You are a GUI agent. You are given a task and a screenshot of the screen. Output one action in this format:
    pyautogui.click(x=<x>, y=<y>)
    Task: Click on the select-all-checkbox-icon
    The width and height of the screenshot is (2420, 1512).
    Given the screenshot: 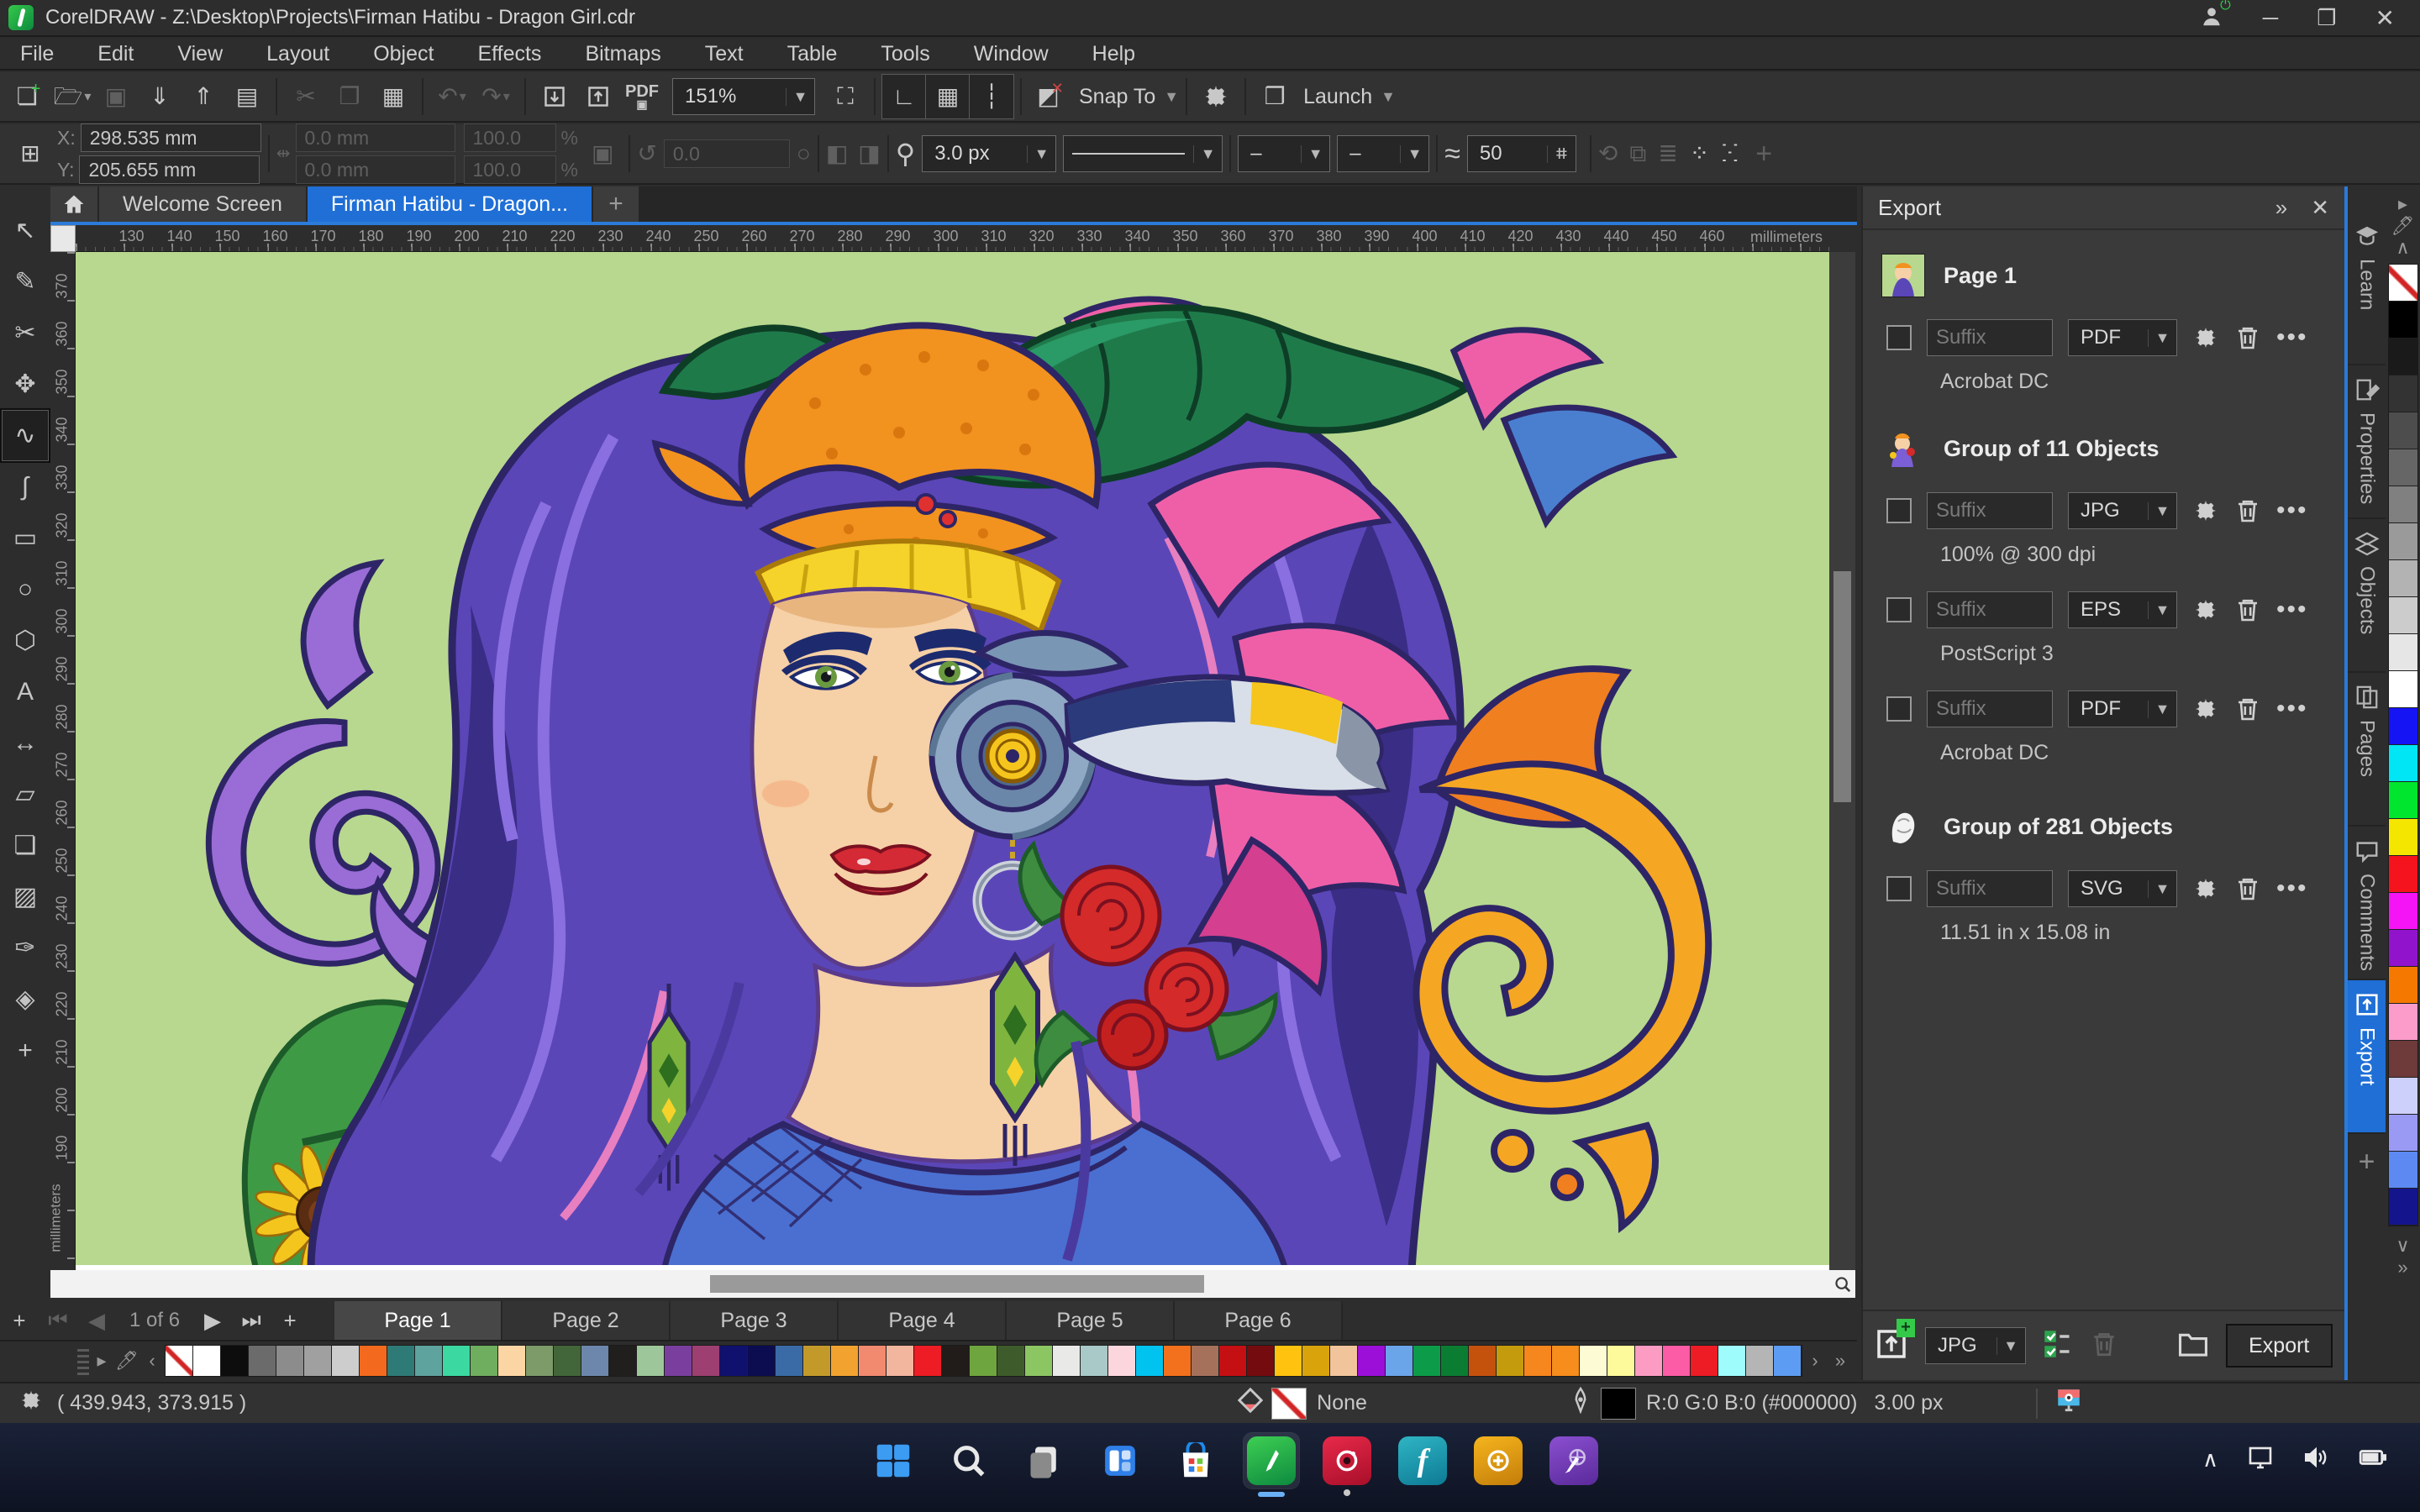 What is the action you would take?
    pyautogui.click(x=2058, y=1346)
    